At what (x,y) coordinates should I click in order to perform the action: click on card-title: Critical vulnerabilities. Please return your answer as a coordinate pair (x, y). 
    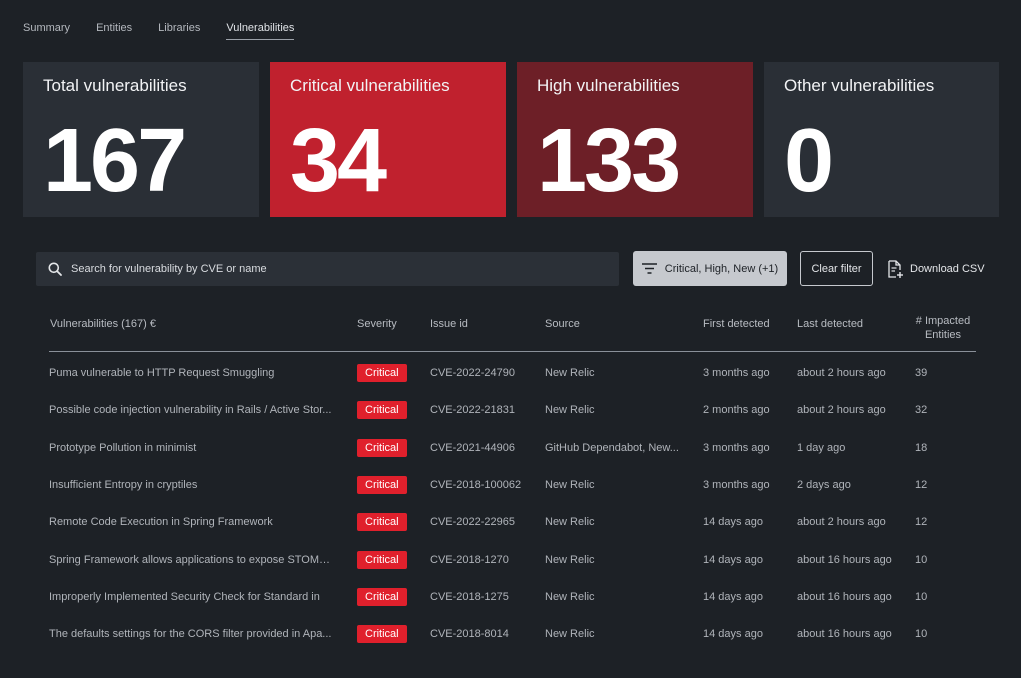
    Looking at the image, I should click on (370, 85).